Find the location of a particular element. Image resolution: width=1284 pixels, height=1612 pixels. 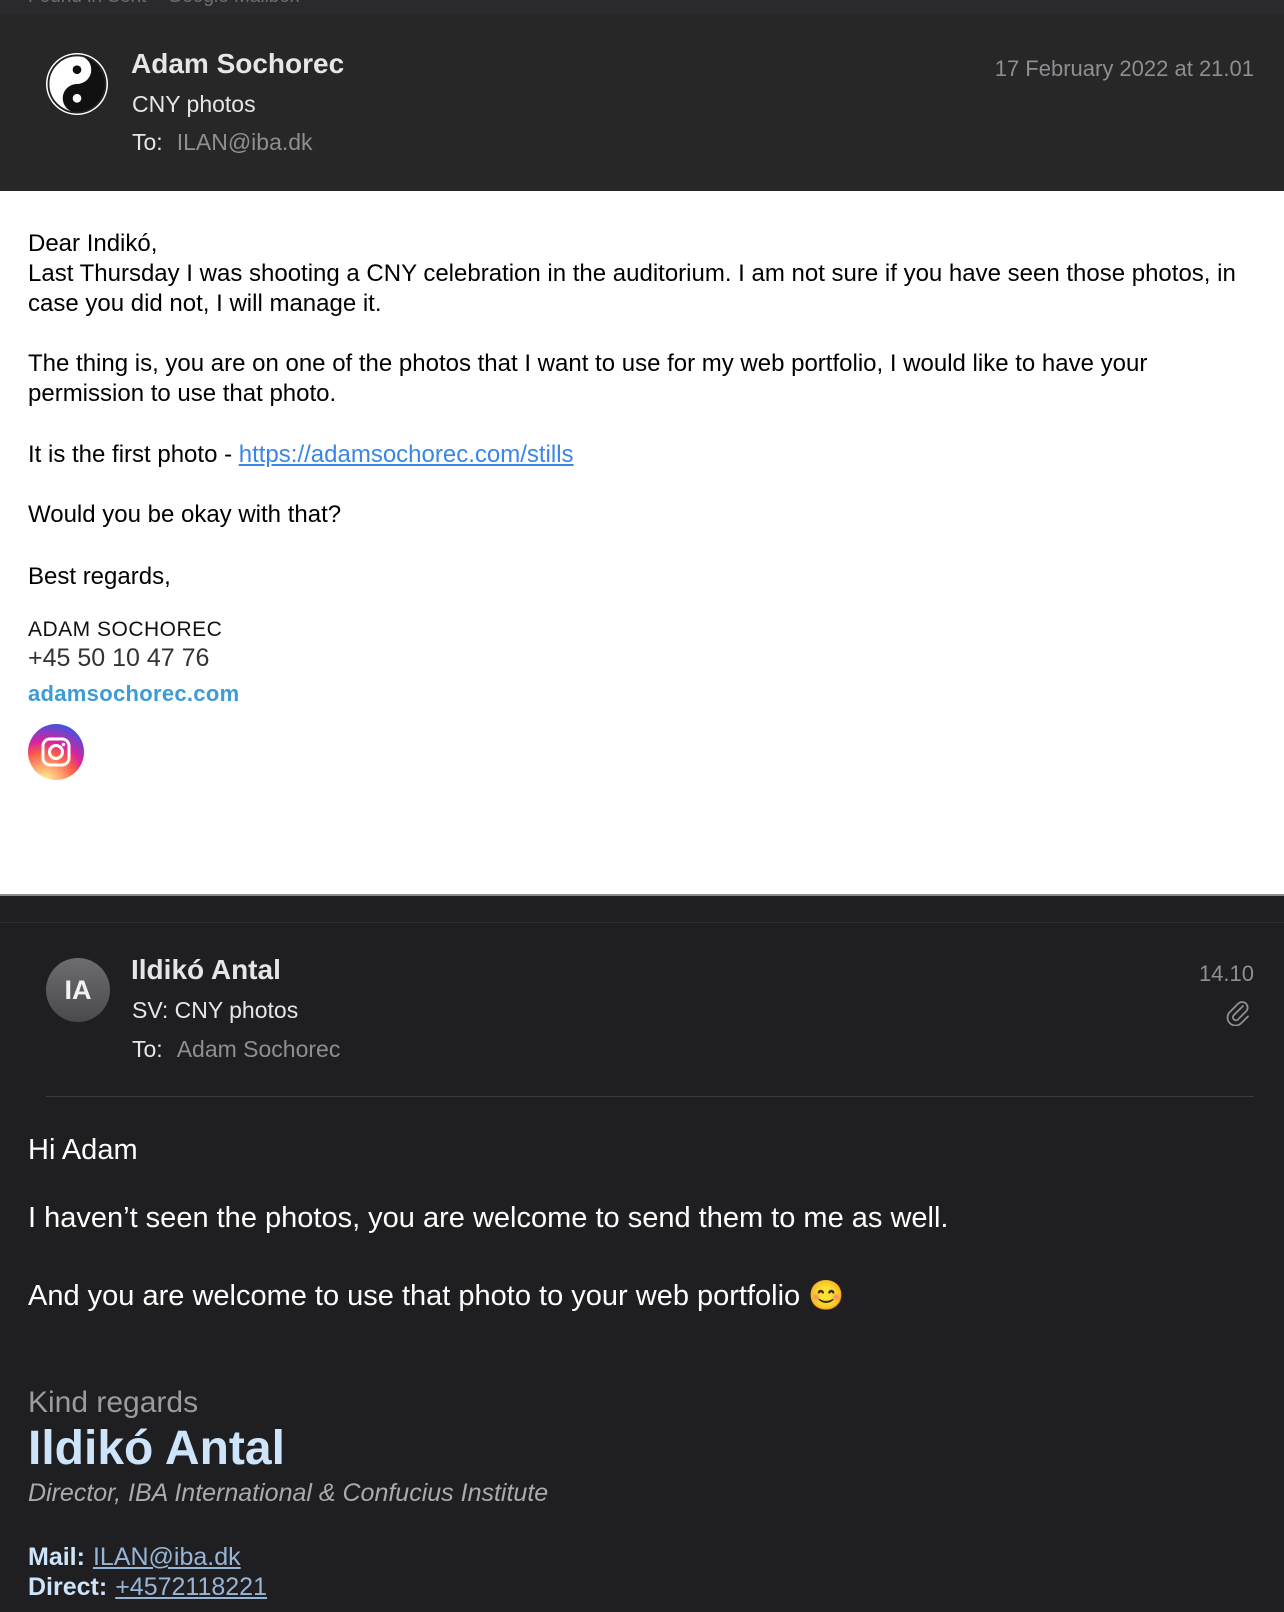

message-separator is located at coordinates (642, 909).